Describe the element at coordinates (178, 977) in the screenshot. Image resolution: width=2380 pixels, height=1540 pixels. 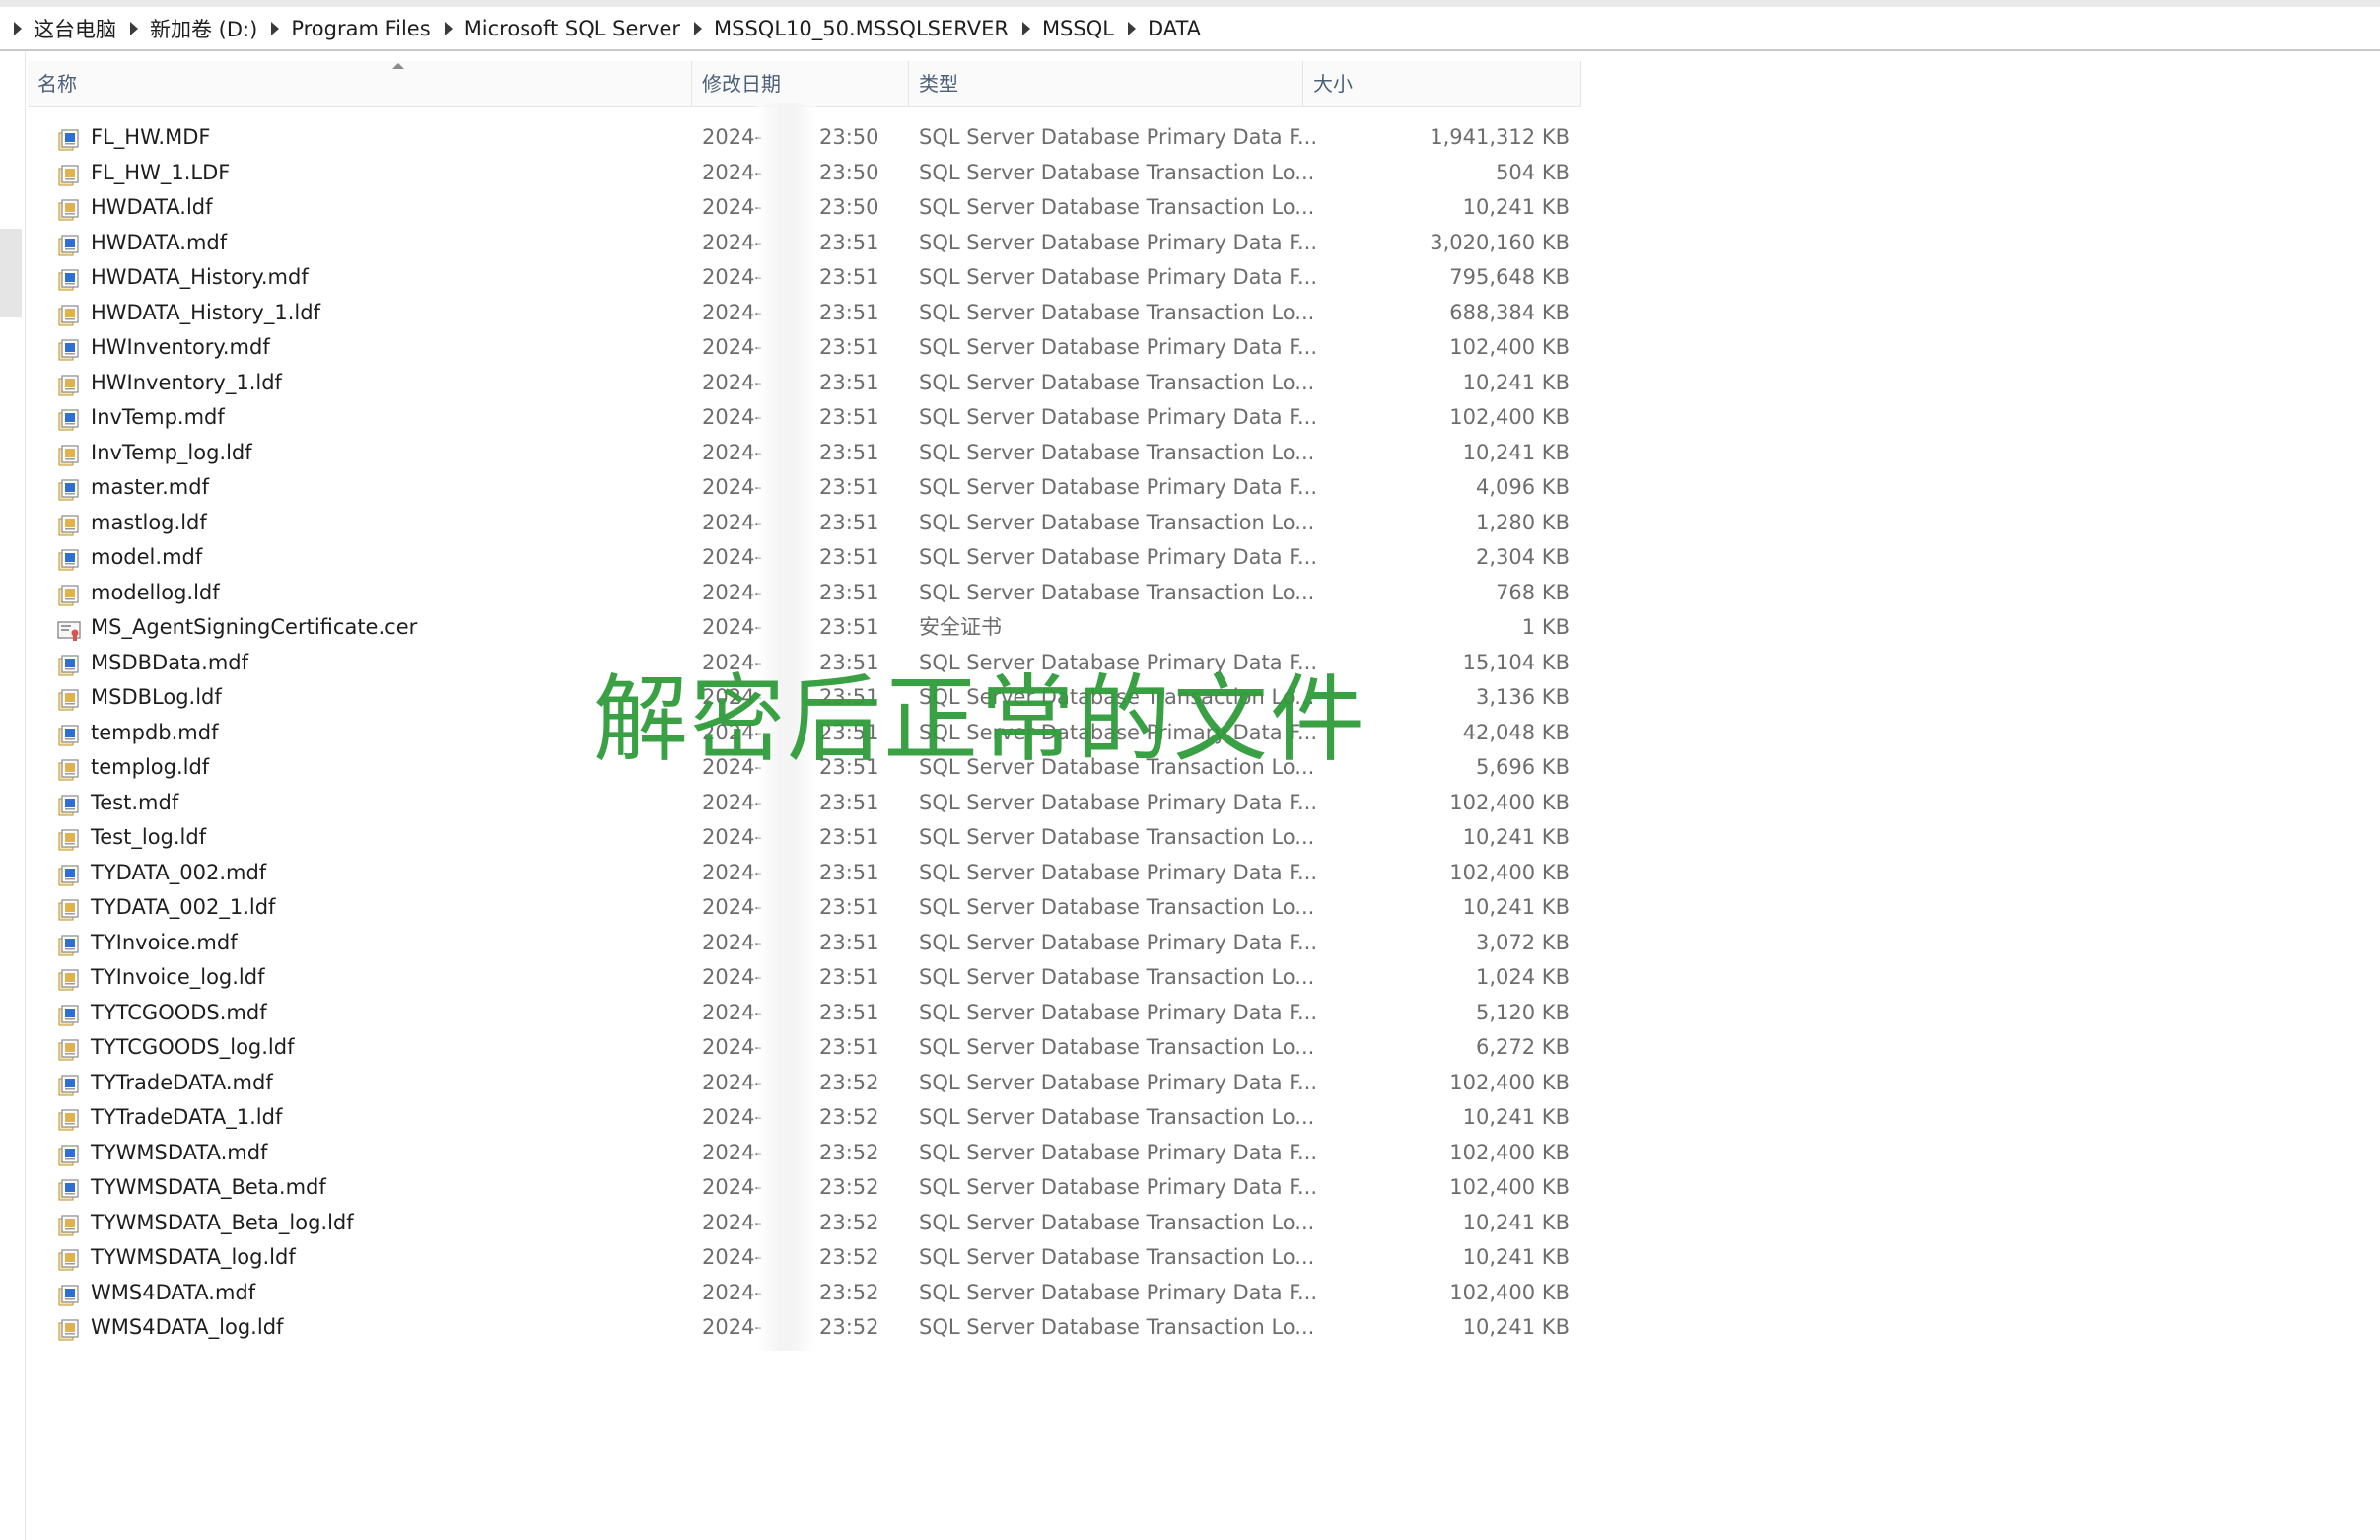
I see `file-name: TYInvoice_log.ldf` at that location.